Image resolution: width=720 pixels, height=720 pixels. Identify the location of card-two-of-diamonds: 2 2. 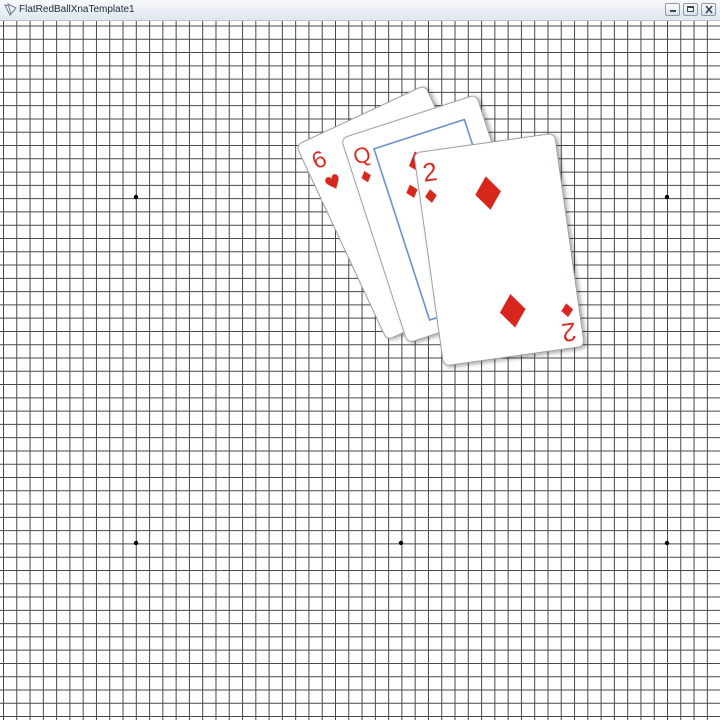
(499, 249).